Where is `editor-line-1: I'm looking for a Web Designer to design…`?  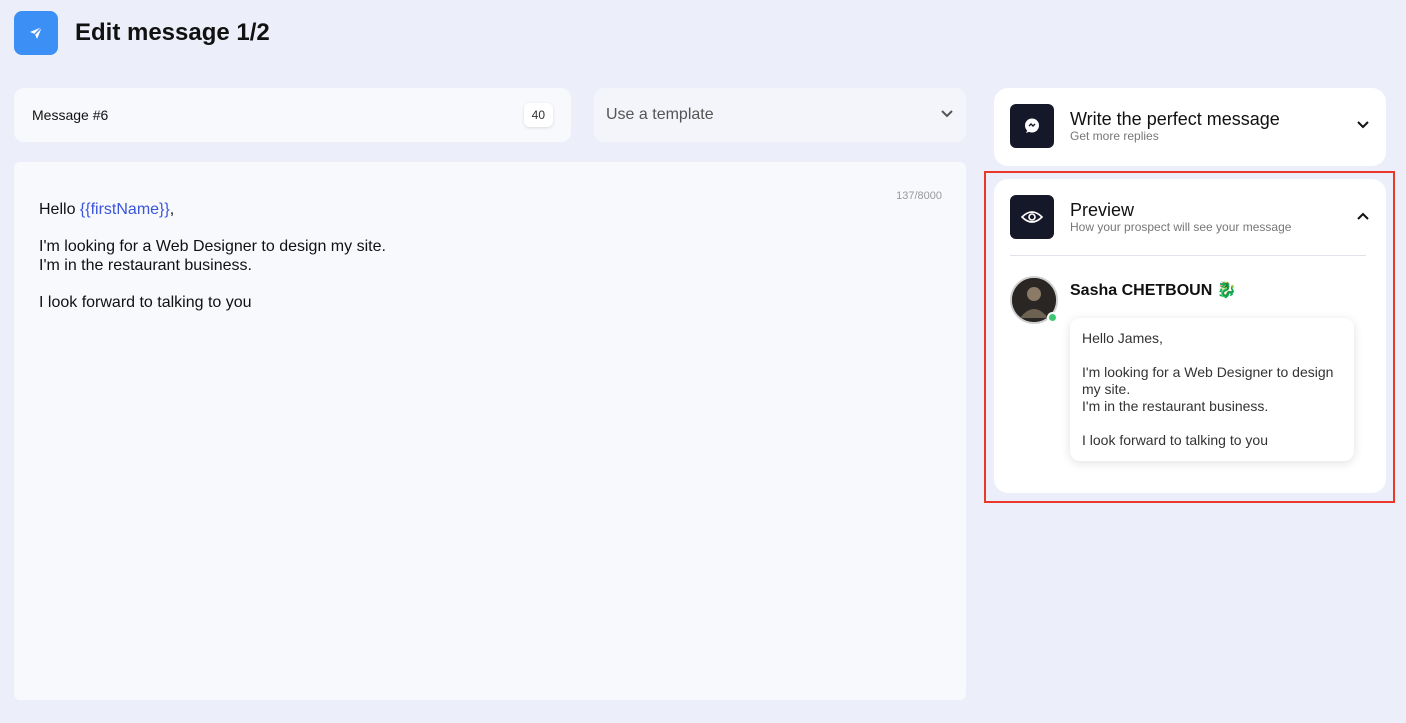
editor-line-1: I'm looking for a Web Designer to design… is located at coordinates (212, 246).